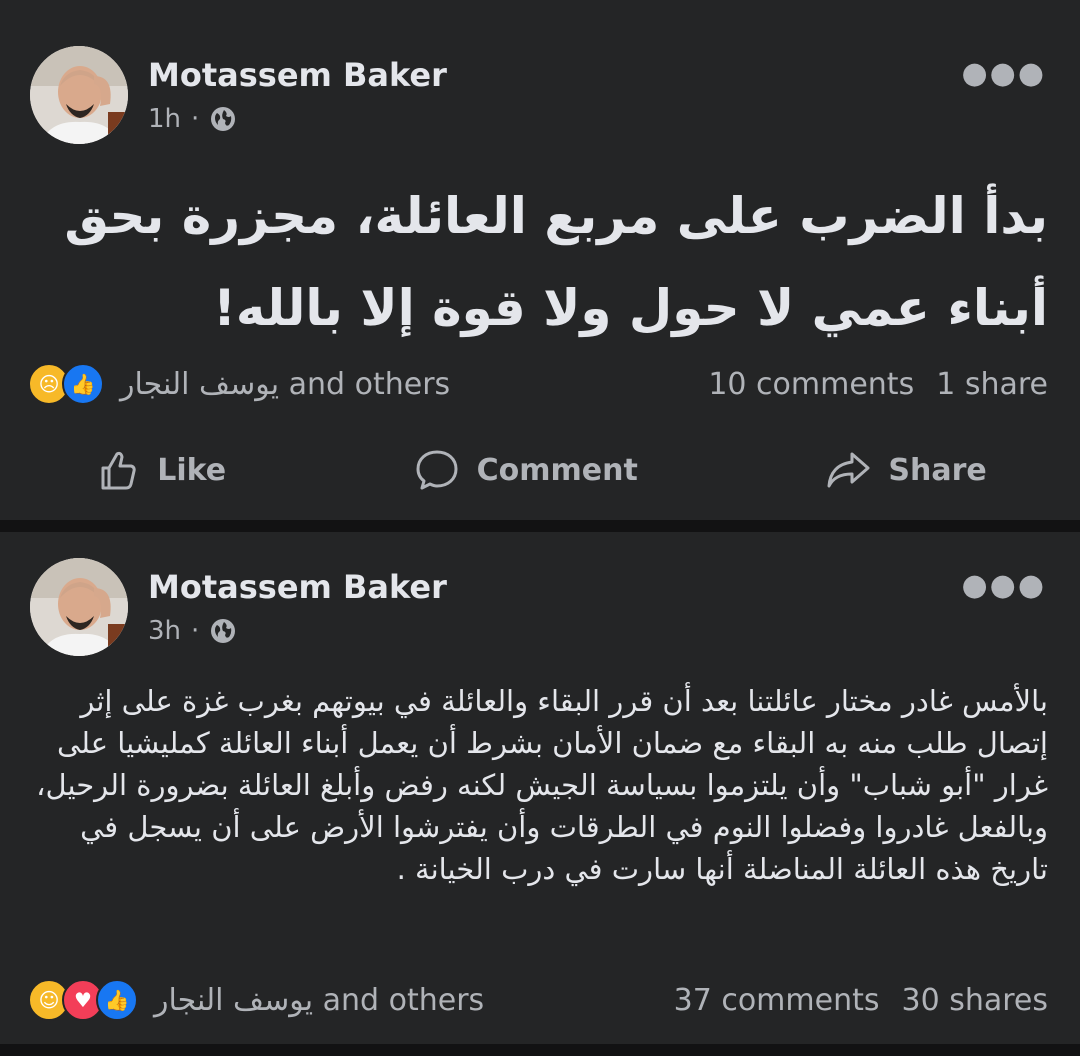 This screenshot has width=1080, height=1056. I want to click on like-icon, so click(118, 470).